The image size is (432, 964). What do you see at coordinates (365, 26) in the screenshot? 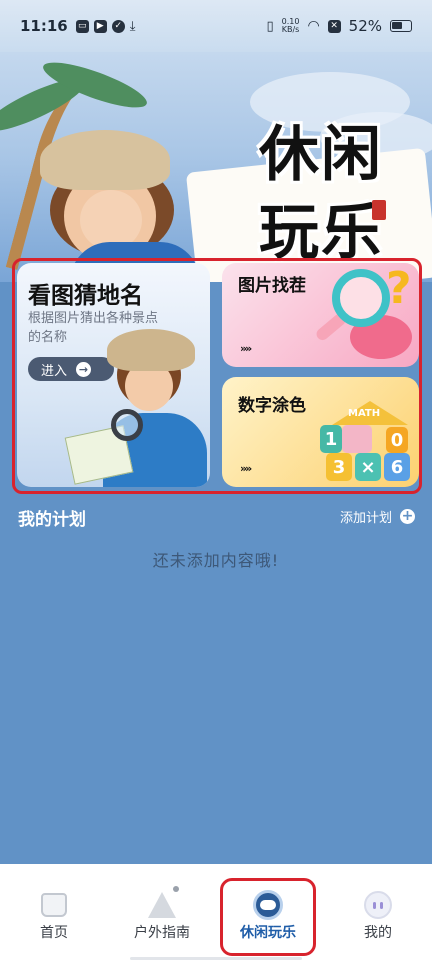
I see `battery-percent: 52%` at bounding box center [365, 26].